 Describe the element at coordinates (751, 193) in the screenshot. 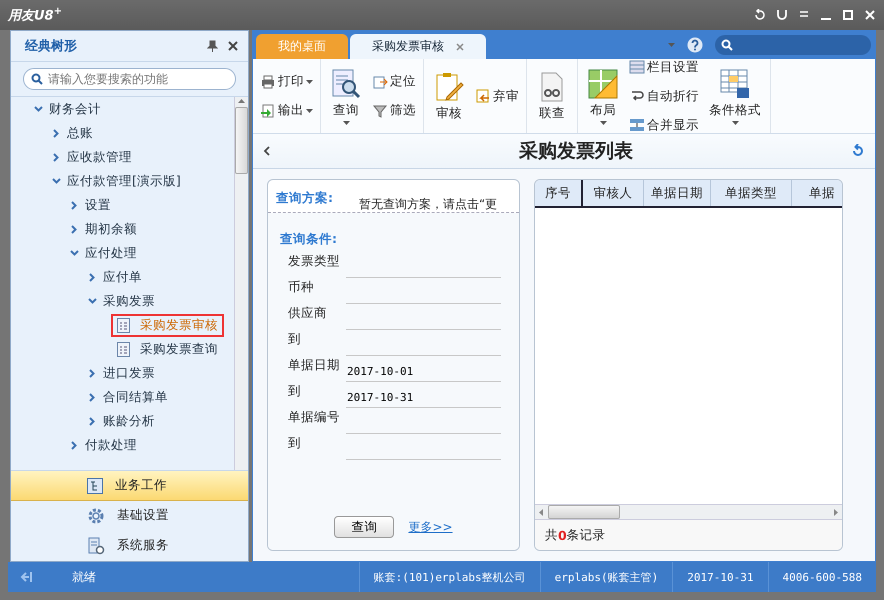

I see `column-header: 单据类型` at that location.